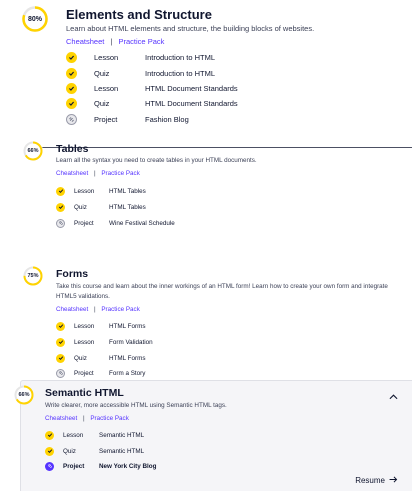  I want to click on list-item: Lesson Introduction to HTML, so click(140, 57).